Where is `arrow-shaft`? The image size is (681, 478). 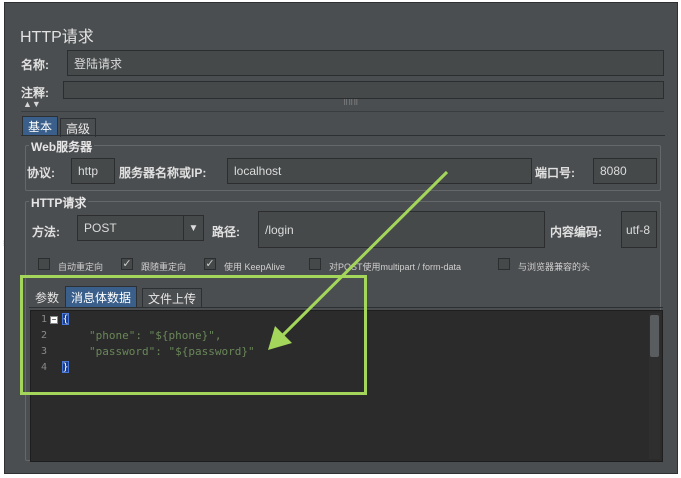 arrow-shaft is located at coordinates (365, 253).